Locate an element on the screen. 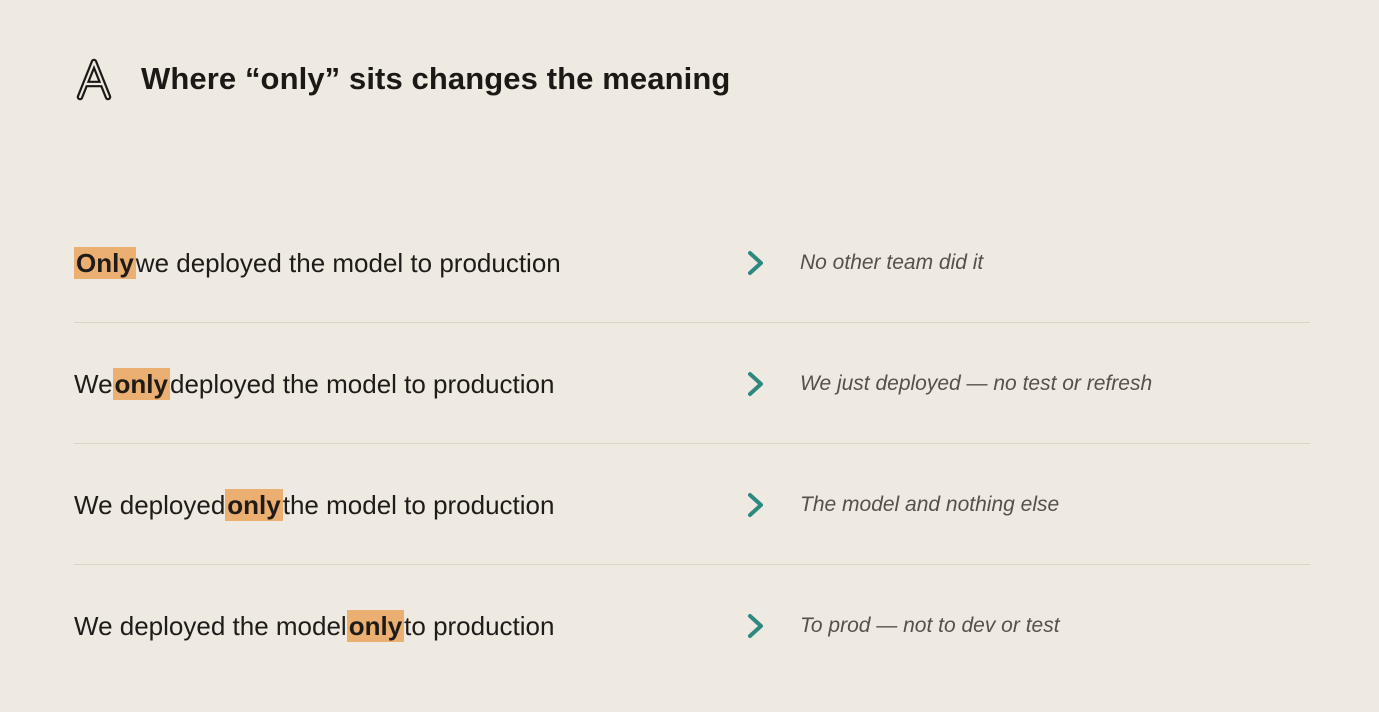 This screenshot has width=1379, height=712. example-sentence: We deployed the modelonlyto production is located at coordinates (314, 626).